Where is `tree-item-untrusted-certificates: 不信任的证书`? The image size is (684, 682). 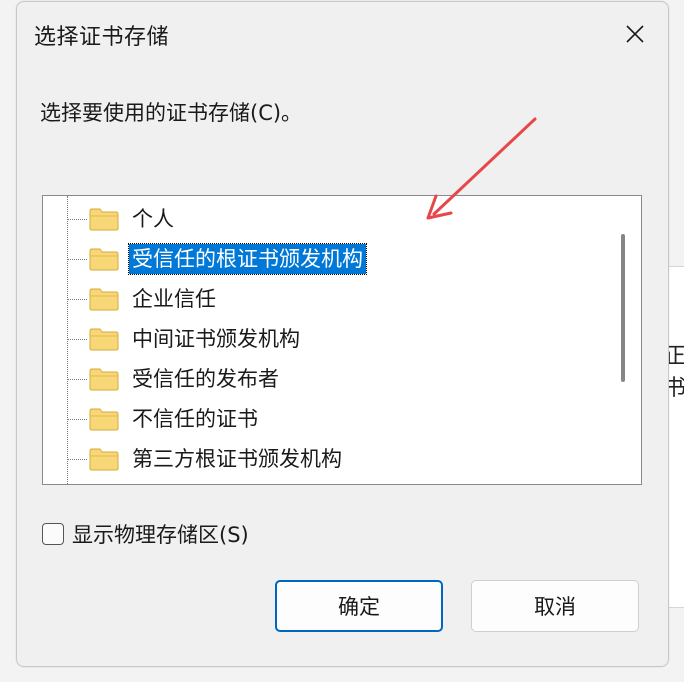
tree-item-untrusted-certificates: 不信任的证书 is located at coordinates (333, 419).